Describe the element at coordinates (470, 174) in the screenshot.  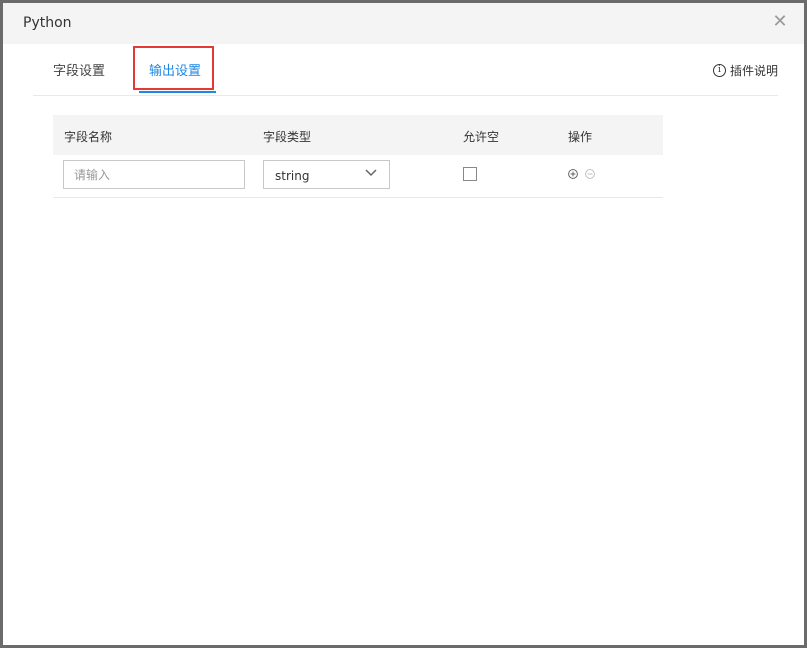
I see `nullable-checkbox` at that location.